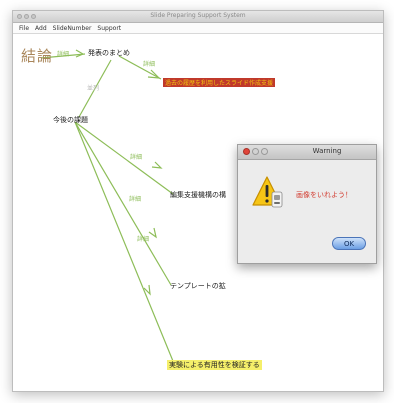 The image size is (394, 403). What do you see at coordinates (93, 88) in the screenshot?
I see `edge-label-summary-future: 並列` at bounding box center [93, 88].